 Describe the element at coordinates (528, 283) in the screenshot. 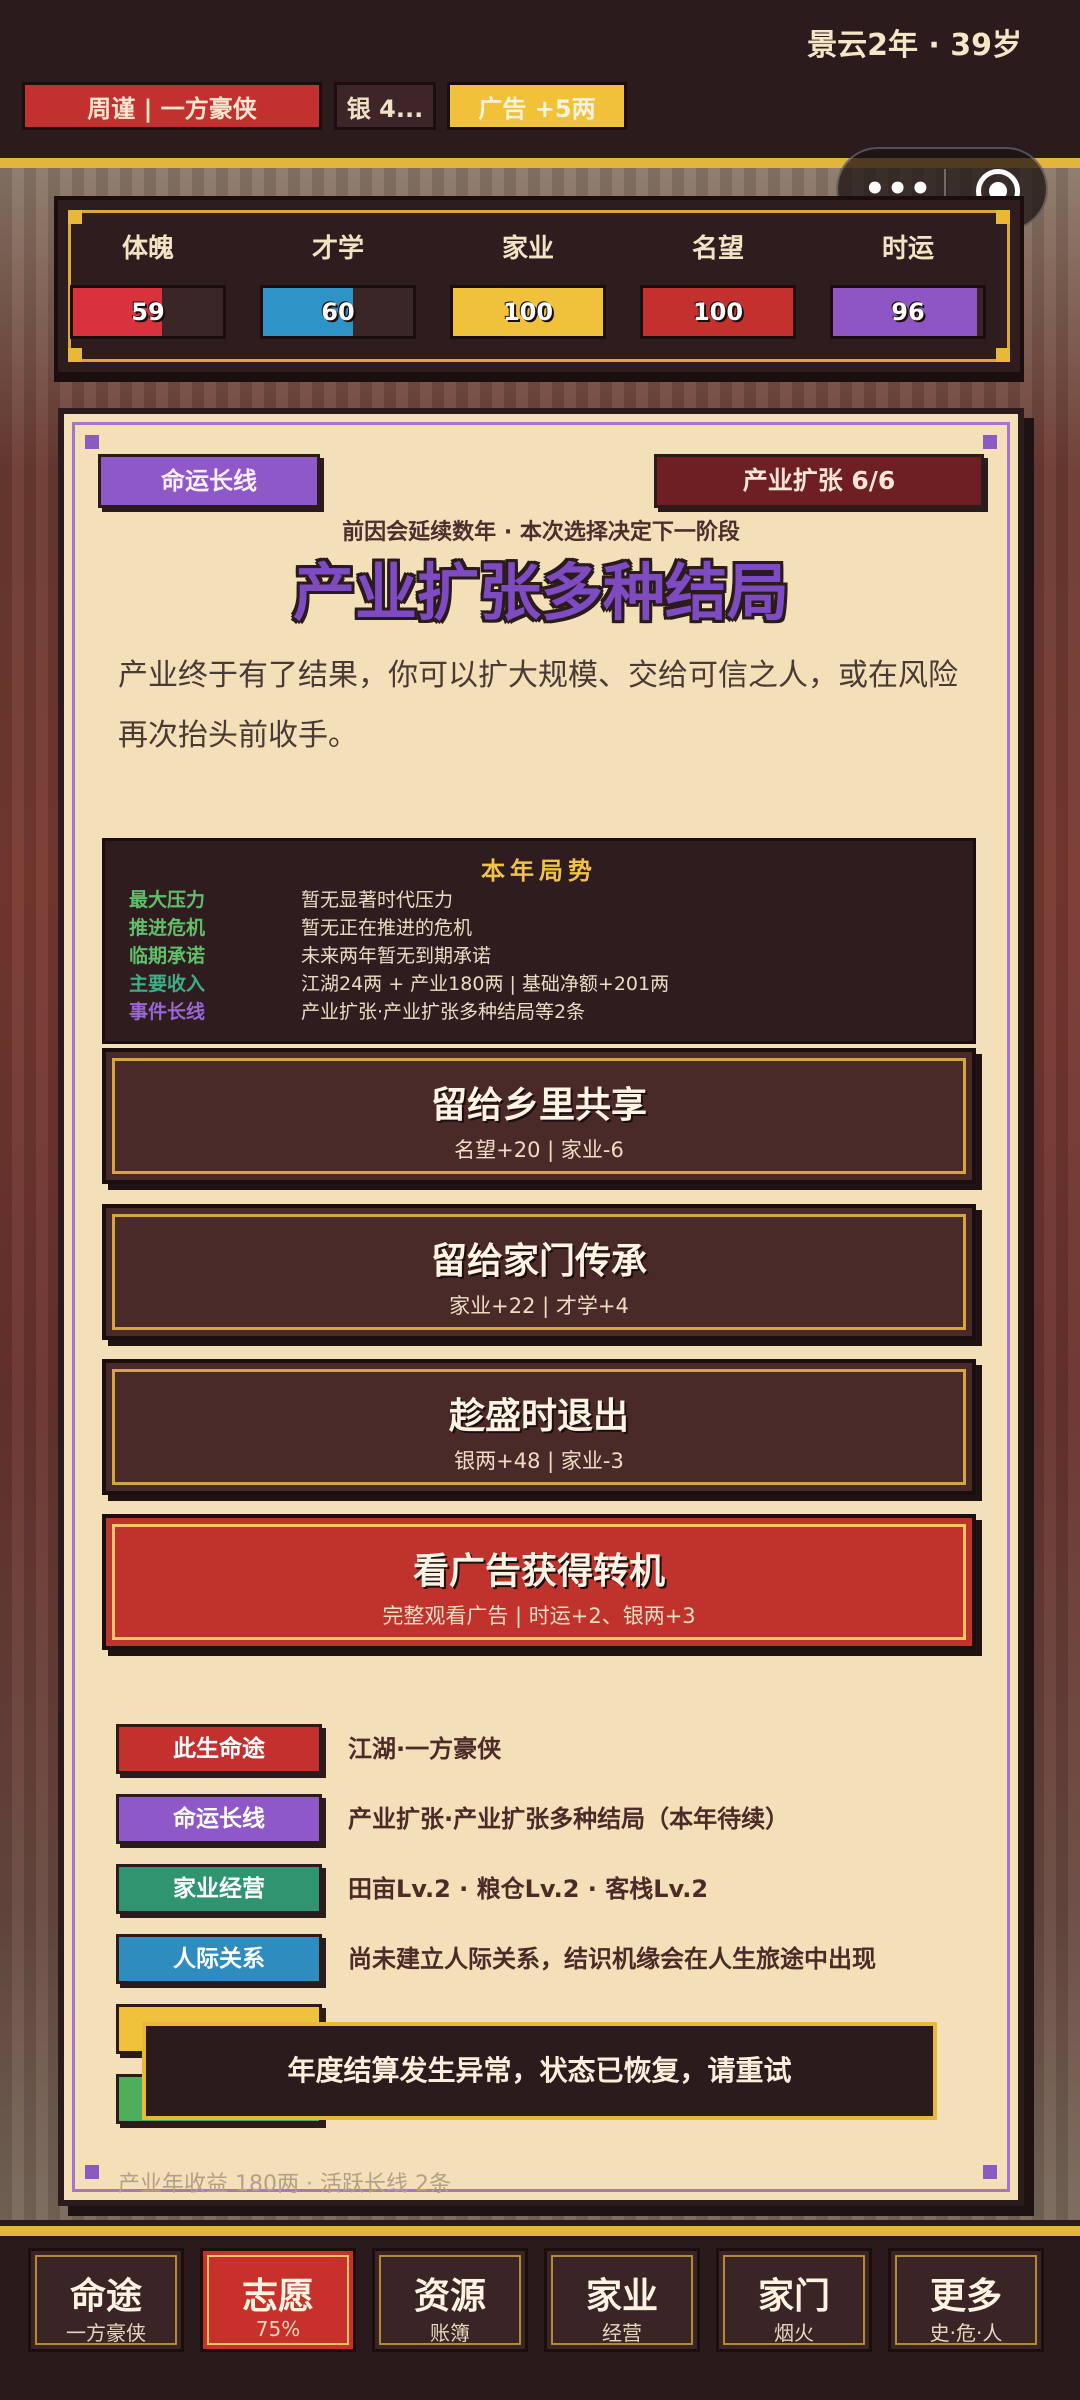

I see `stat-estate: 家业 100` at that location.